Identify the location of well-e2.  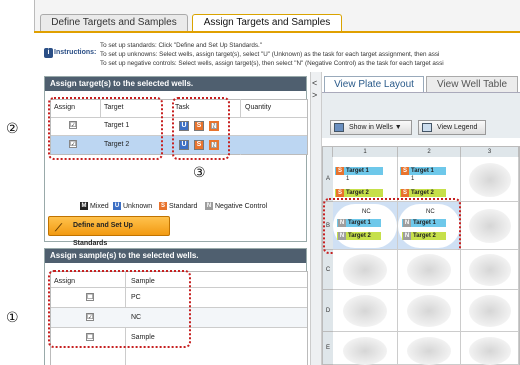
(429, 348).